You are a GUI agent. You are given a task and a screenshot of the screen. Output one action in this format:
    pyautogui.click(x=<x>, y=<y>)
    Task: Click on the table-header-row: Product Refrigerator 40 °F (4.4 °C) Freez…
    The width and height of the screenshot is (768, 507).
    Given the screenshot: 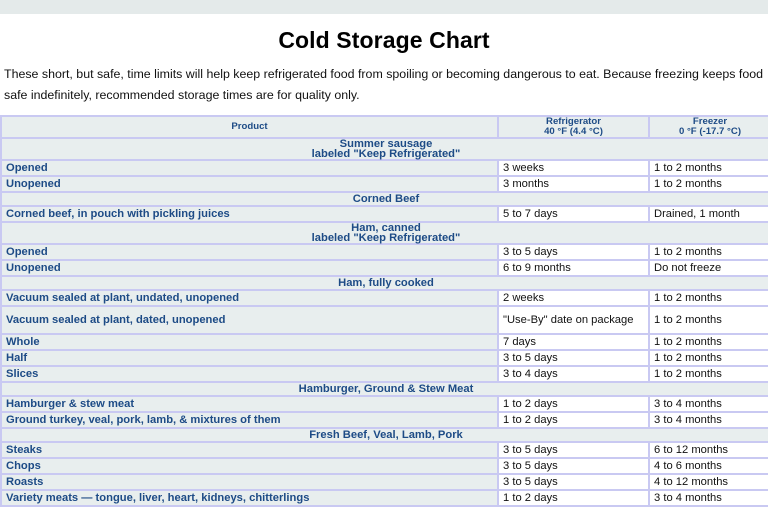 What is the action you would take?
    pyautogui.click(x=384, y=127)
    